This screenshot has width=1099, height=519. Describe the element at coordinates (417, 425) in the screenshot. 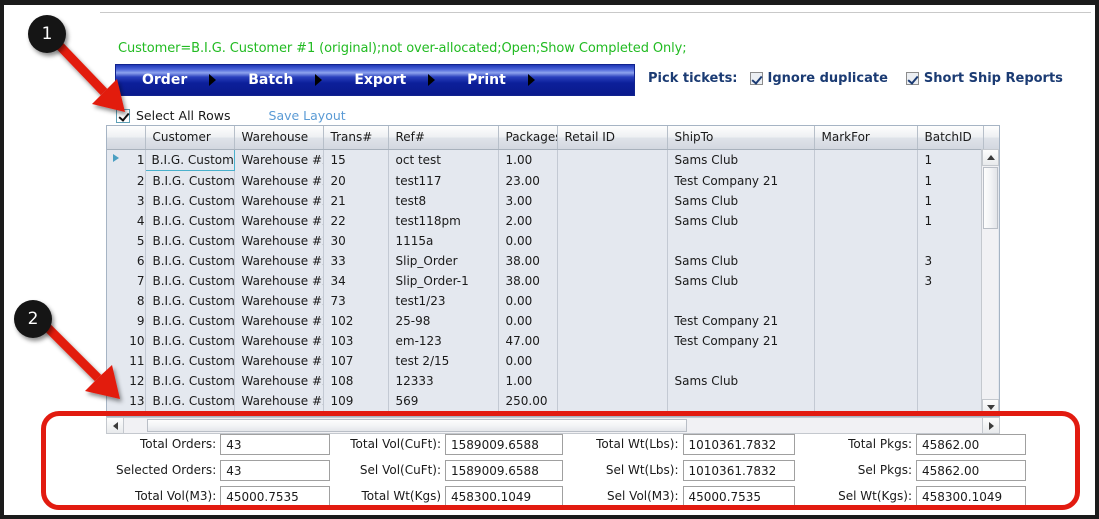

I see `horizontal-scroll-thumb` at that location.